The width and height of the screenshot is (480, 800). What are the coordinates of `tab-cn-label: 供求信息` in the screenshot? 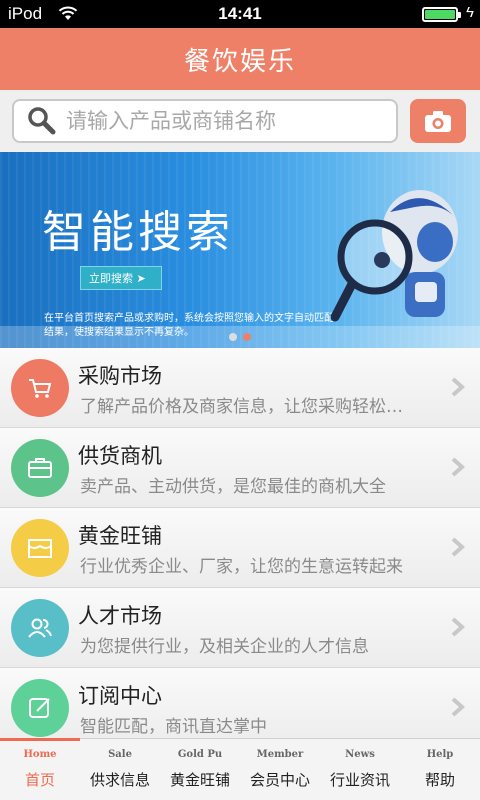 It's located at (119, 780).